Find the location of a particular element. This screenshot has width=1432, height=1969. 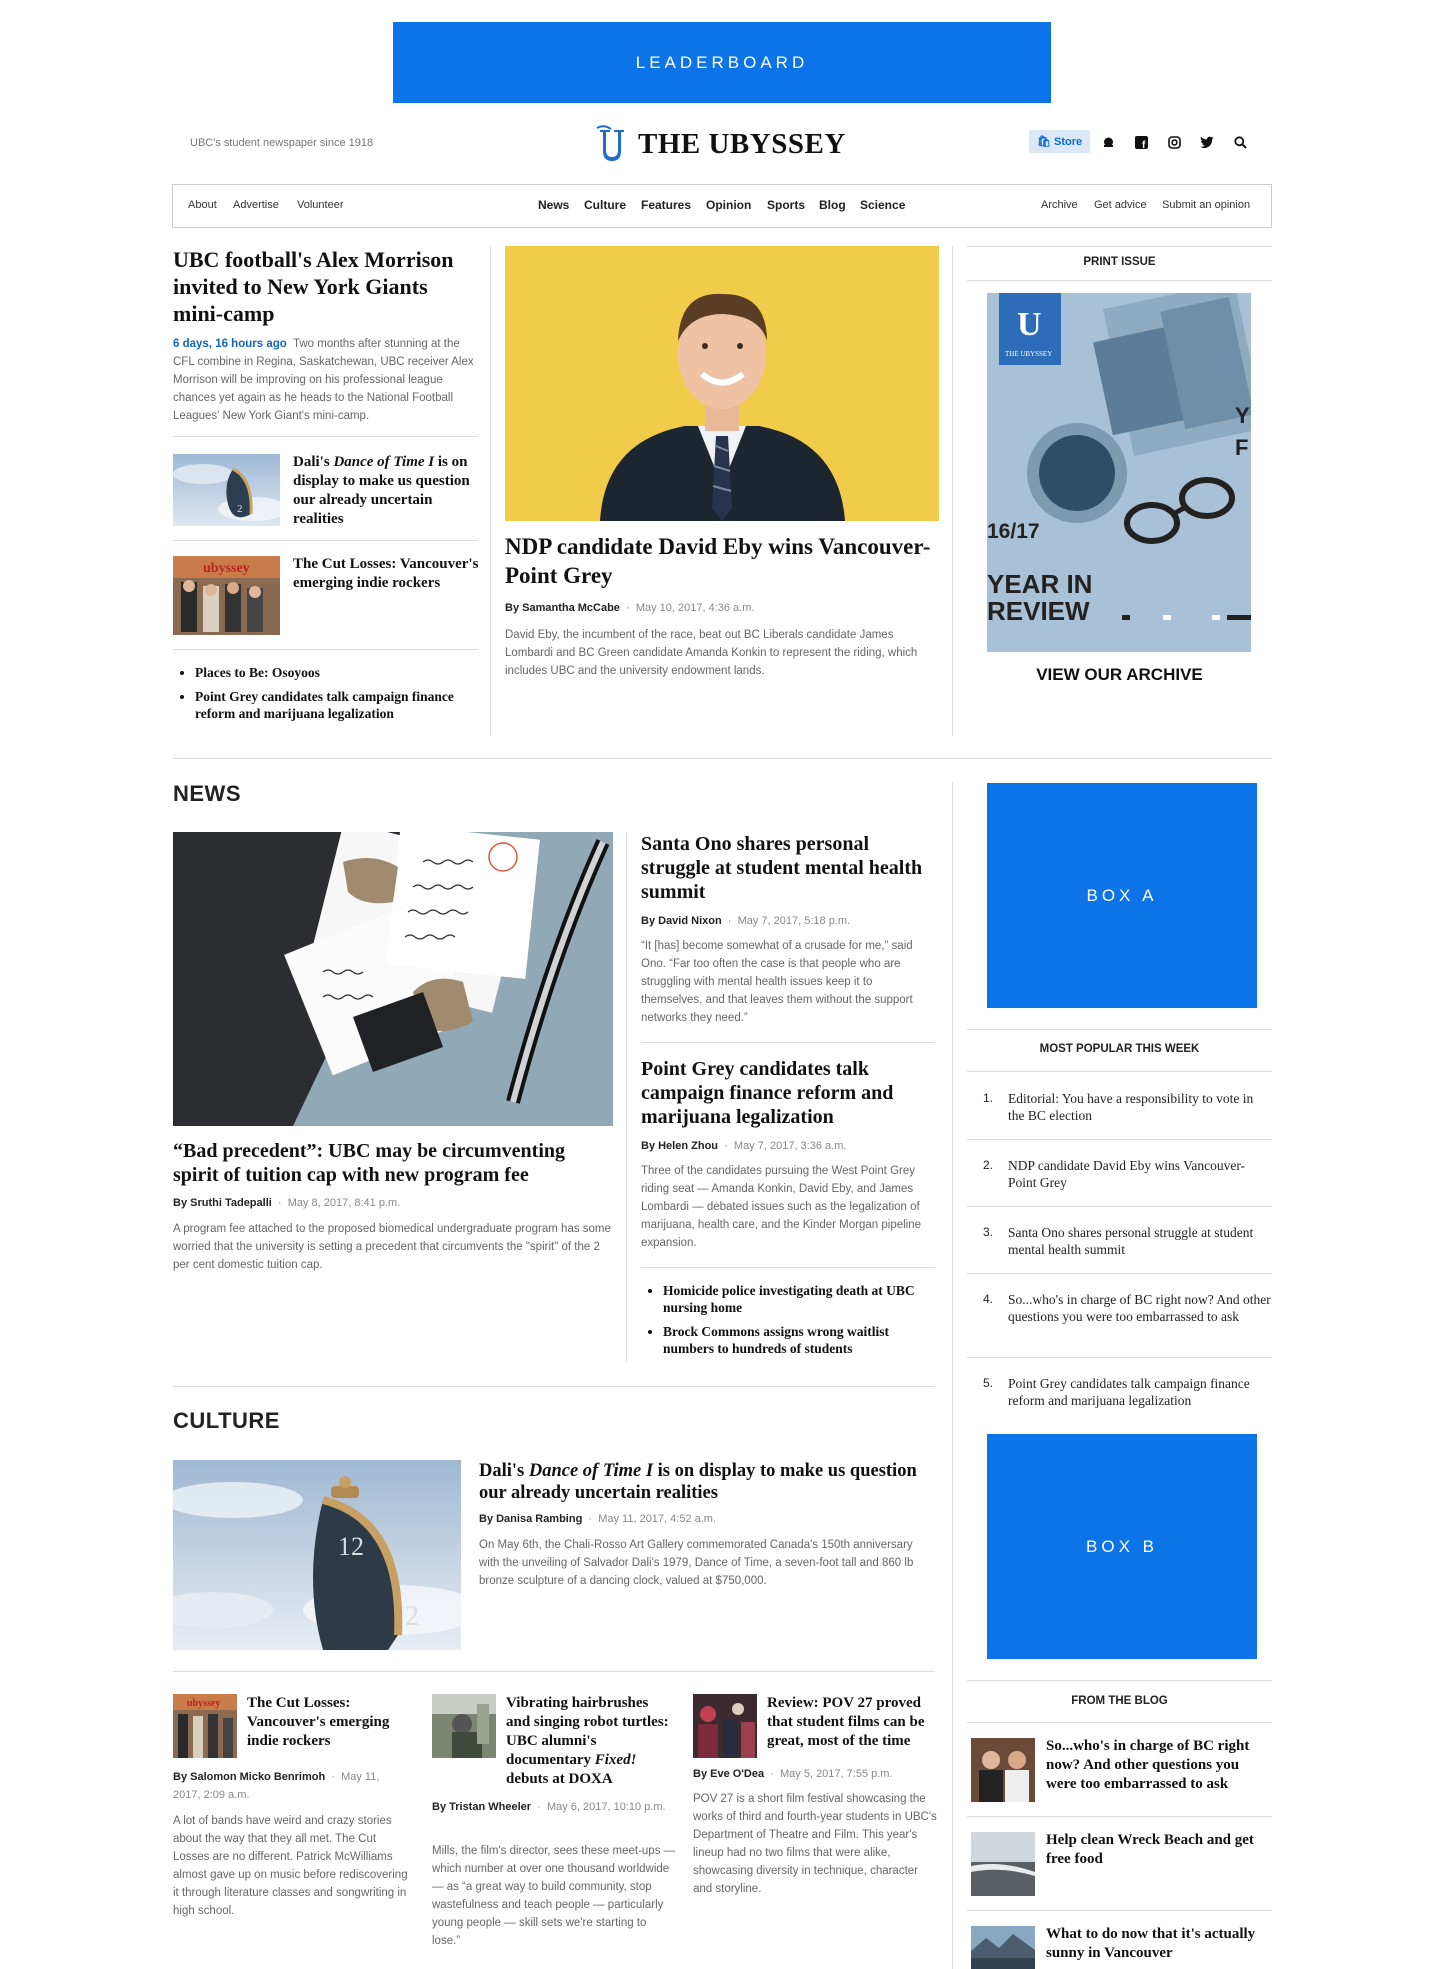

nav-news: News is located at coordinates (553, 205).